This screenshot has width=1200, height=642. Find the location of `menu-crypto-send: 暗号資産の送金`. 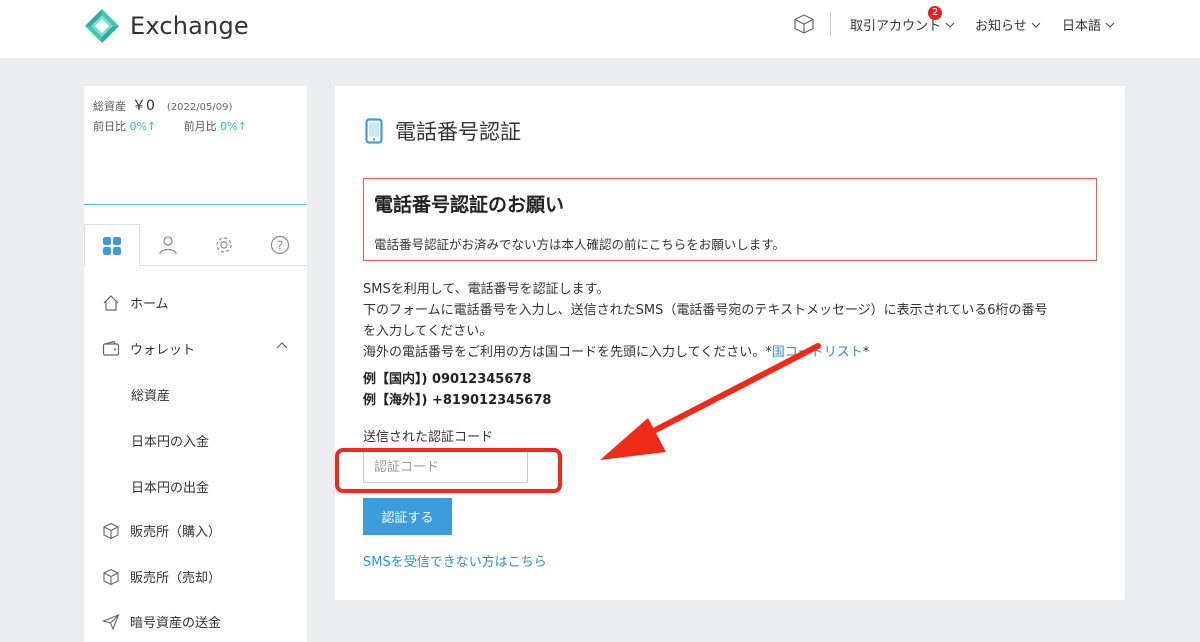

menu-crypto-send: 暗号資産の送金 is located at coordinates (161, 621).